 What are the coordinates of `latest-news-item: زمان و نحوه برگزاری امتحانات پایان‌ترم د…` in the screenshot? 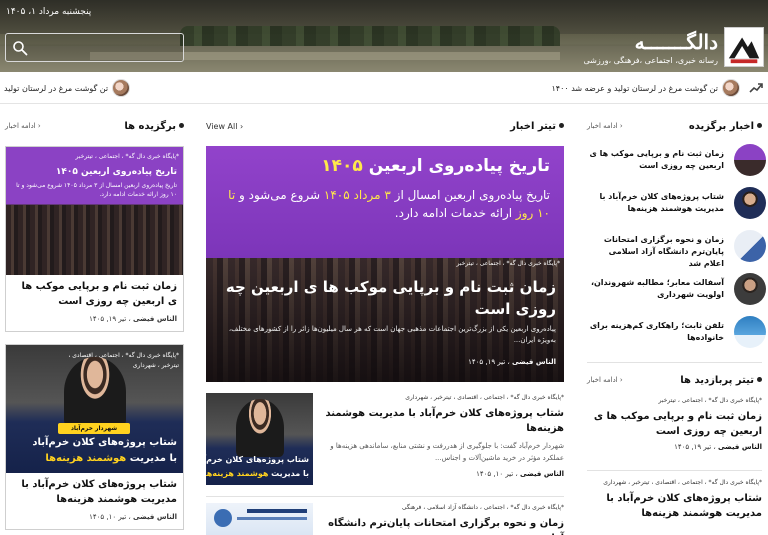 It's located at (677, 250).